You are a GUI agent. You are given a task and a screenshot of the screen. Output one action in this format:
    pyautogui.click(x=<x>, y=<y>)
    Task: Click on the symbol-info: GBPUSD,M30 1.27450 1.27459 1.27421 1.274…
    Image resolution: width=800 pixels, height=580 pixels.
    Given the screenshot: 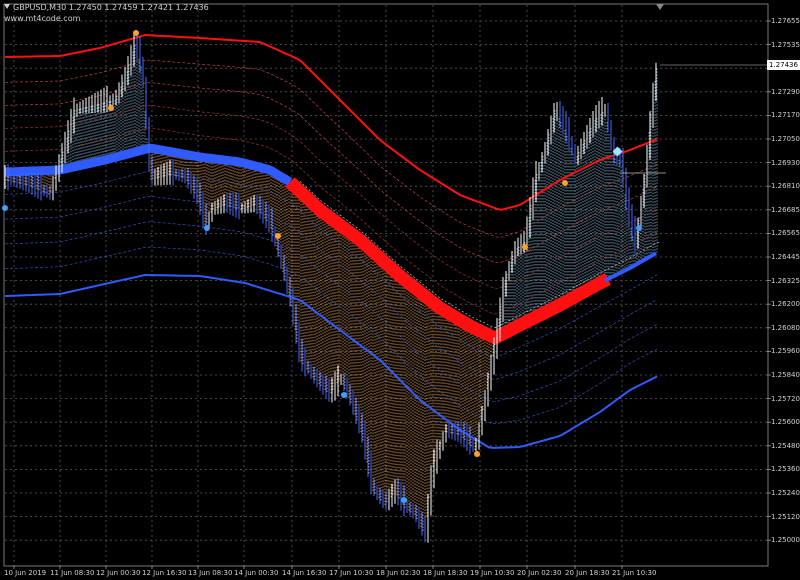 What is the action you would take?
    pyautogui.click(x=111, y=7)
    